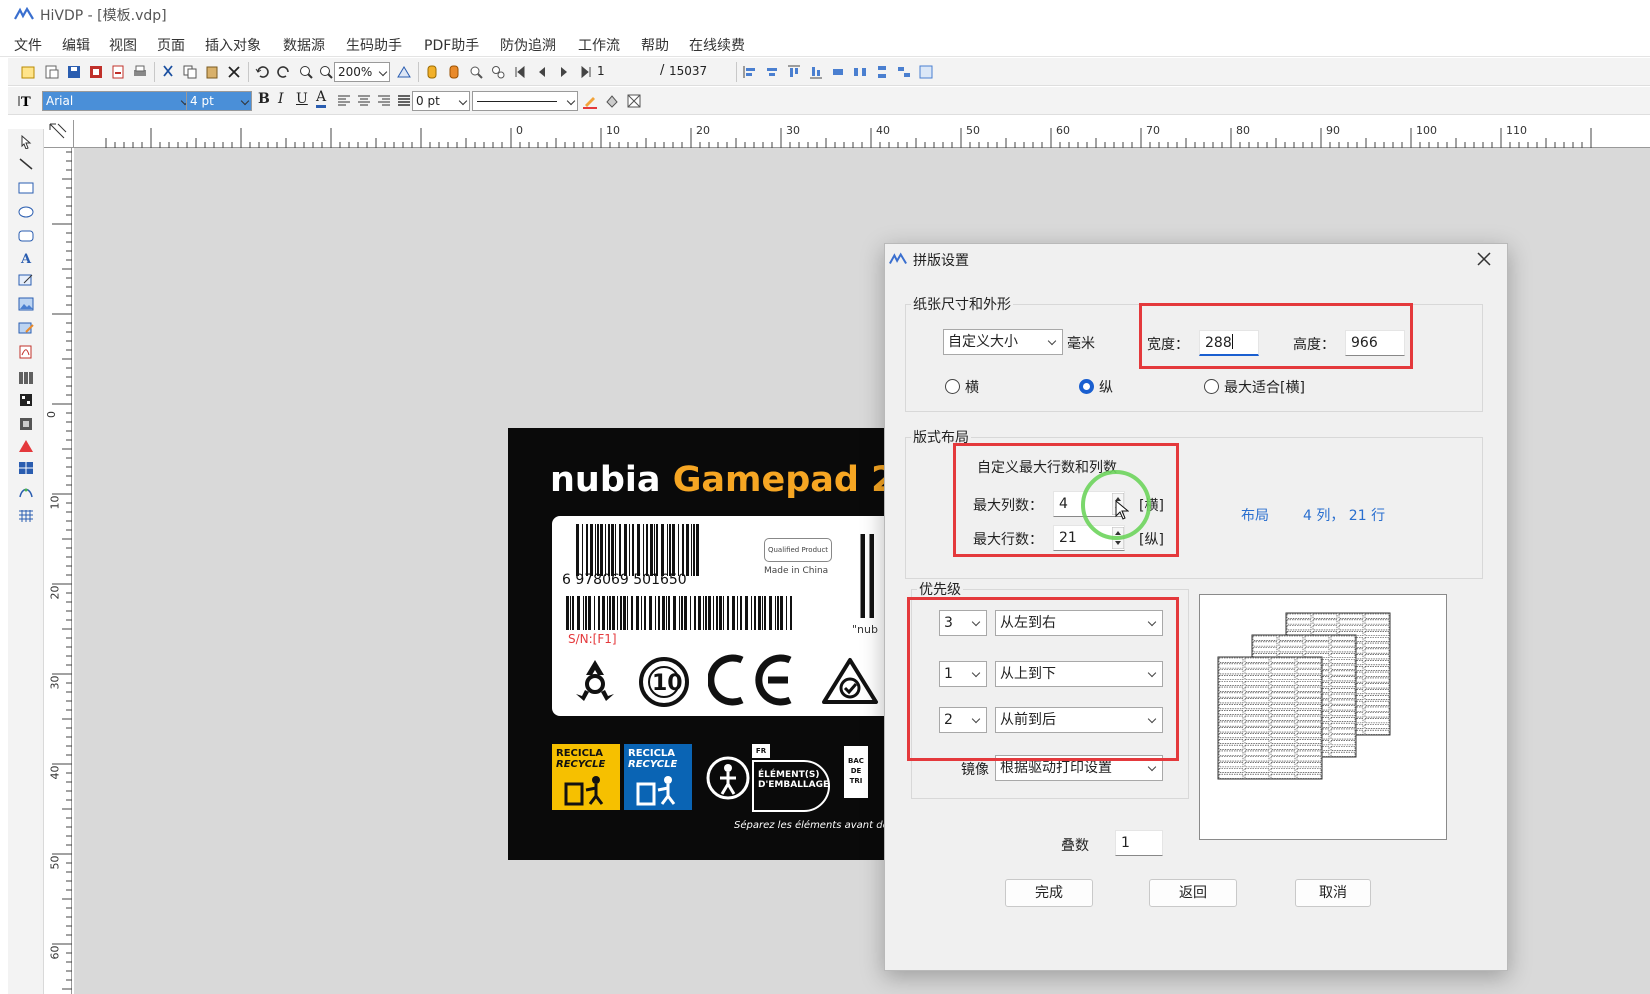  What do you see at coordinates (772, 72) in the screenshot?
I see `align-center-h-icon` at bounding box center [772, 72].